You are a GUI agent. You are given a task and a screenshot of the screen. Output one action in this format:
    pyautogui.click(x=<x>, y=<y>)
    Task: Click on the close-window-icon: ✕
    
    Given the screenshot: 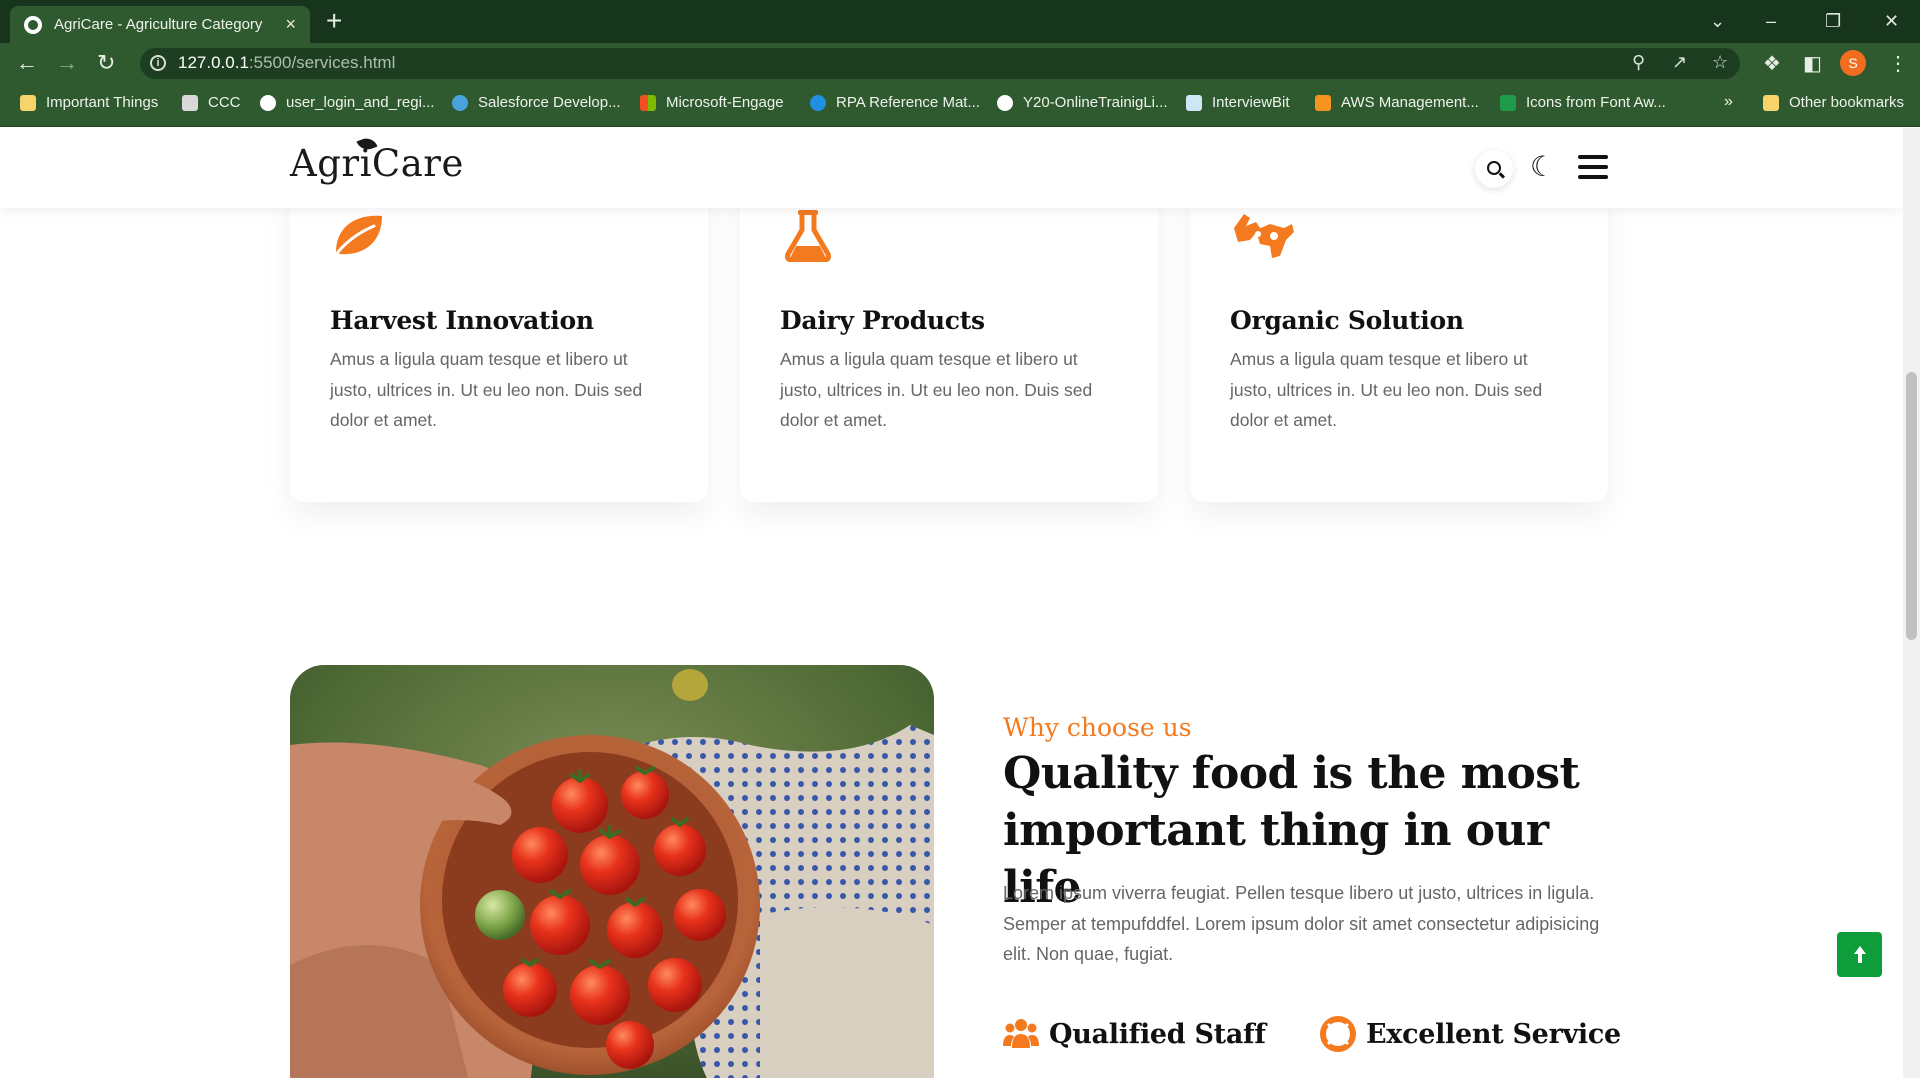 What is the action you would take?
    pyautogui.click(x=1891, y=21)
    